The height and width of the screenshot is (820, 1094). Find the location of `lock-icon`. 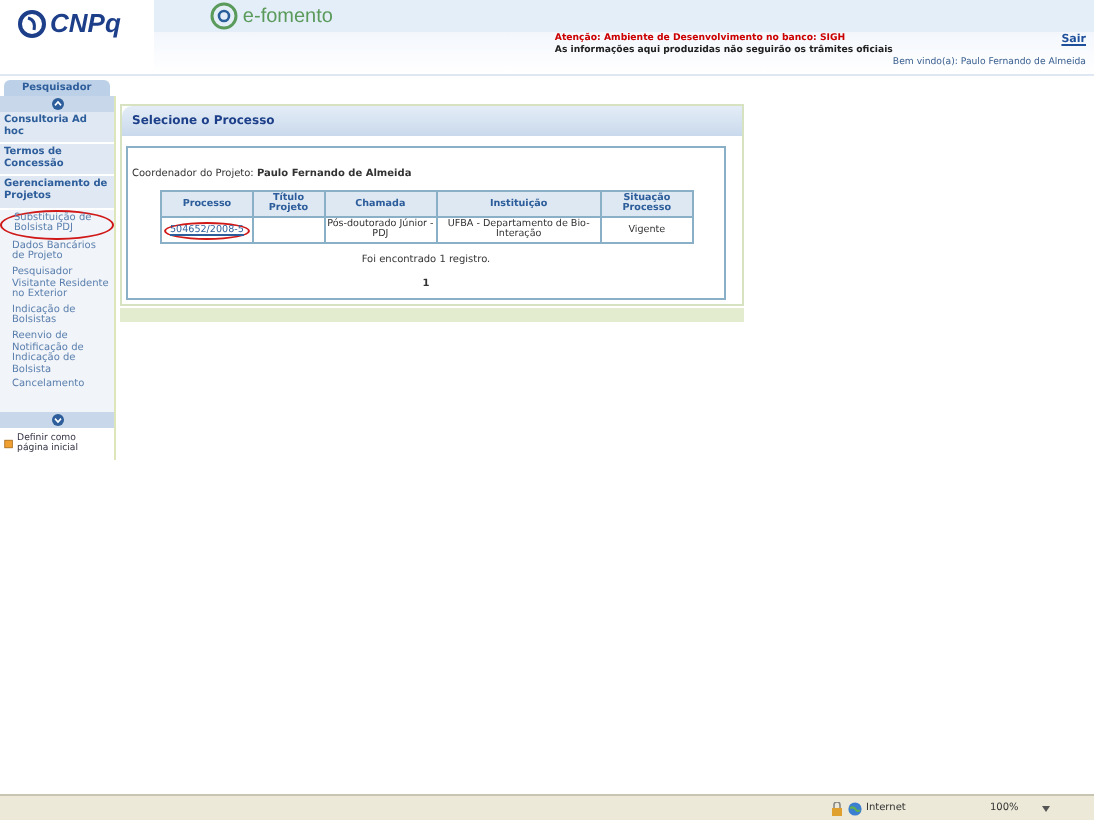

lock-icon is located at coordinates (837, 808).